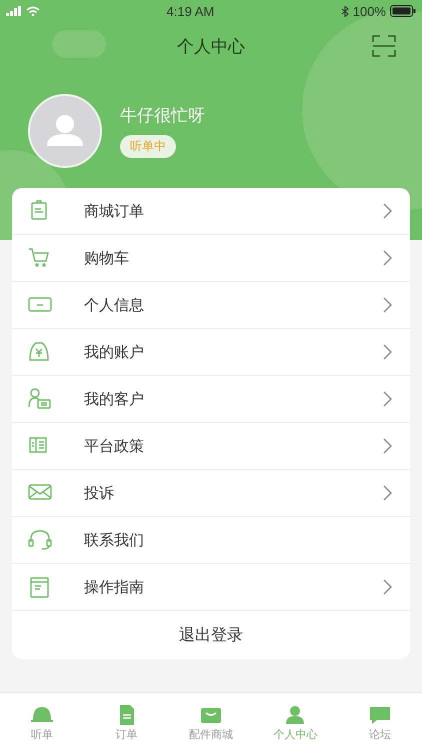 The image size is (422, 751). I want to click on status-badge: 听单中, so click(148, 146).